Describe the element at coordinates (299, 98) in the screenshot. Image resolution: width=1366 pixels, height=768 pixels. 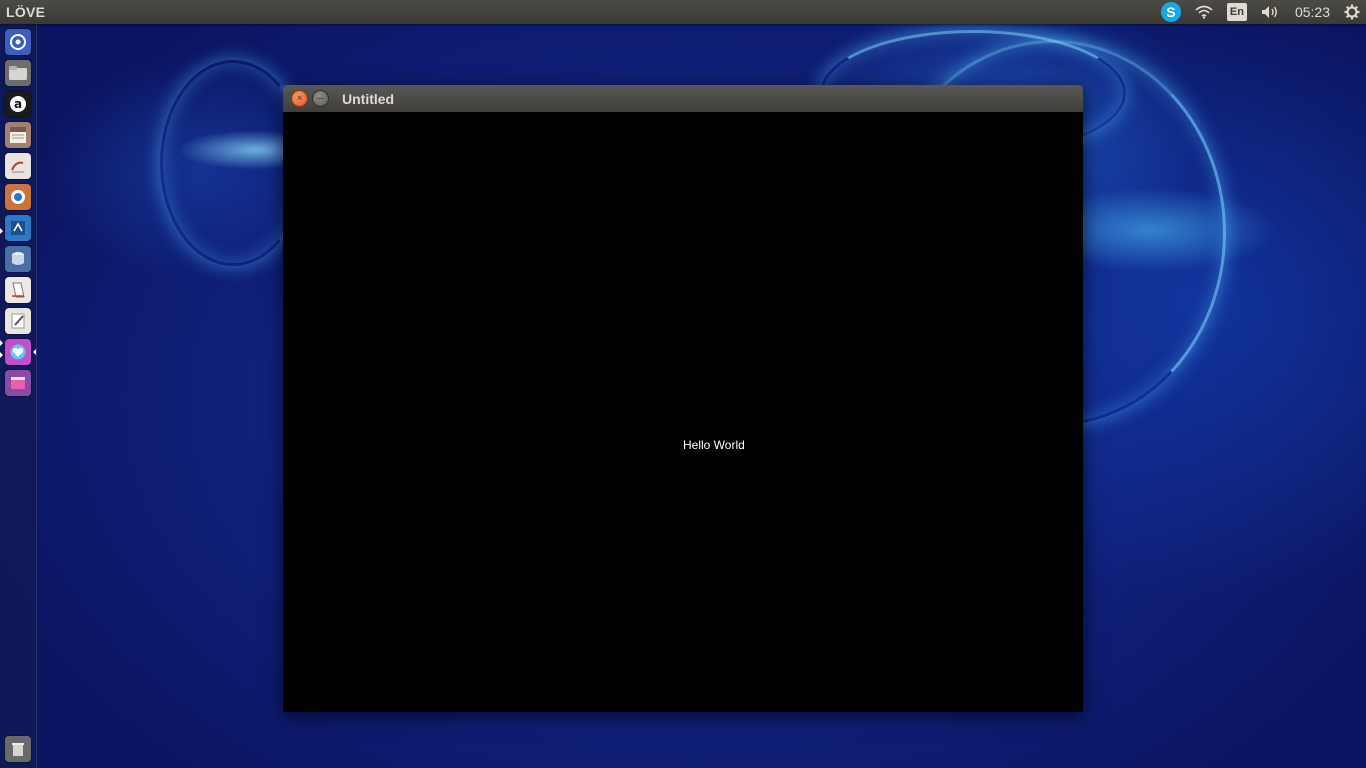
I see `close-button: ×` at that location.